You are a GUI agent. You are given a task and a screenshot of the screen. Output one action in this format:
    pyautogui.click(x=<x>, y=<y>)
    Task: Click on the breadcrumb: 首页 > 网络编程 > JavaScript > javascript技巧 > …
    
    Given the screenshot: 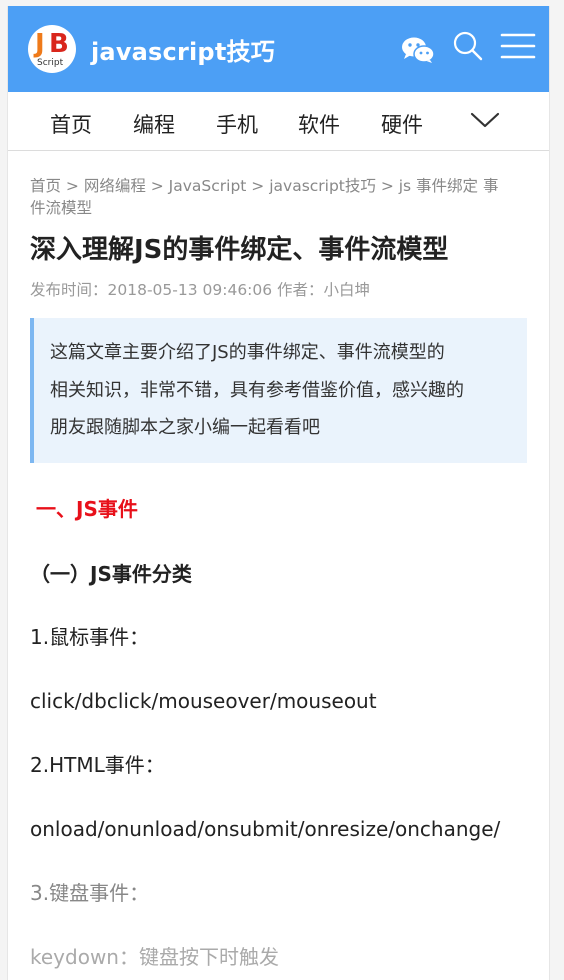 What is the action you would take?
    pyautogui.click(x=278, y=197)
    